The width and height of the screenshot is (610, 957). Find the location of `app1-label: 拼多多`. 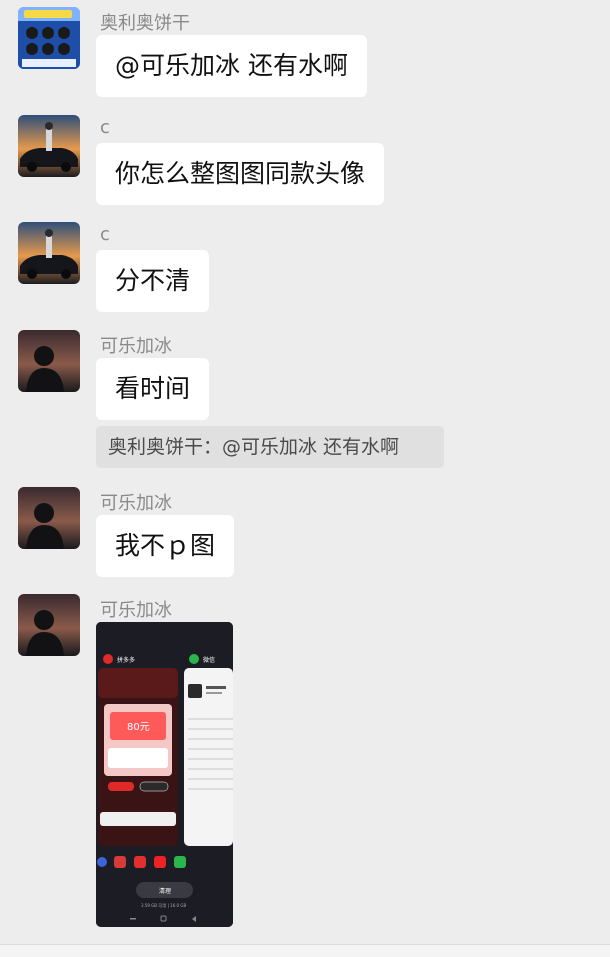

app1-label: 拼多多 is located at coordinates (126, 660).